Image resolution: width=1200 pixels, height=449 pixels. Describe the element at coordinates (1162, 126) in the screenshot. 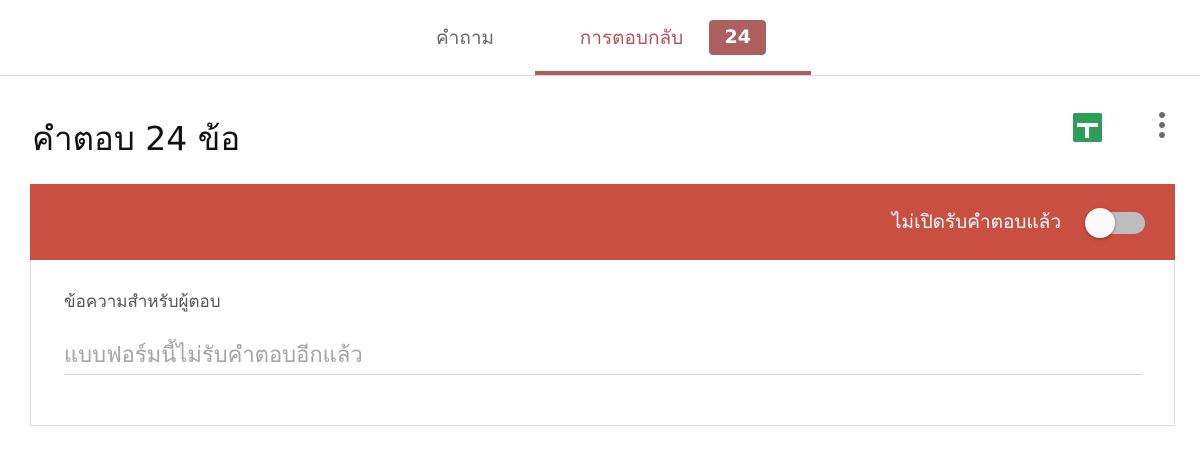

I see `more-vert-icon` at that location.